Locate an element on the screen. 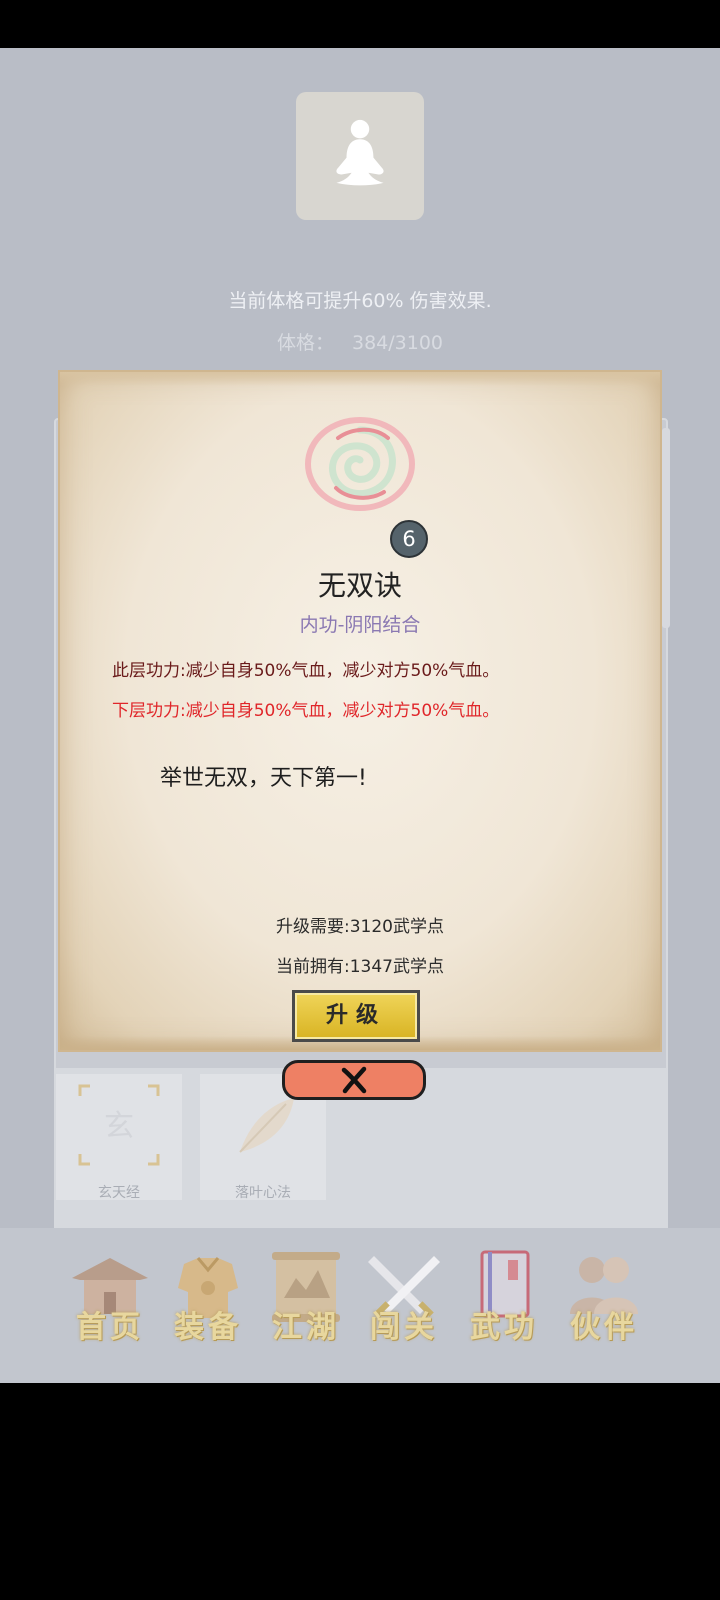  skill-type: 内功-阴阳结合 is located at coordinates (360, 625).